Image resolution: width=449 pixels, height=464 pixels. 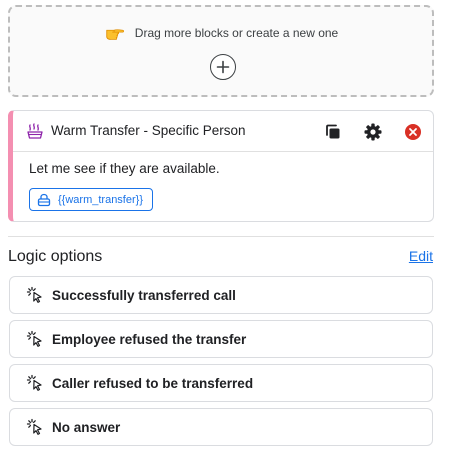 I want to click on variable-chip: {{warm_transfer}}, so click(x=91, y=199).